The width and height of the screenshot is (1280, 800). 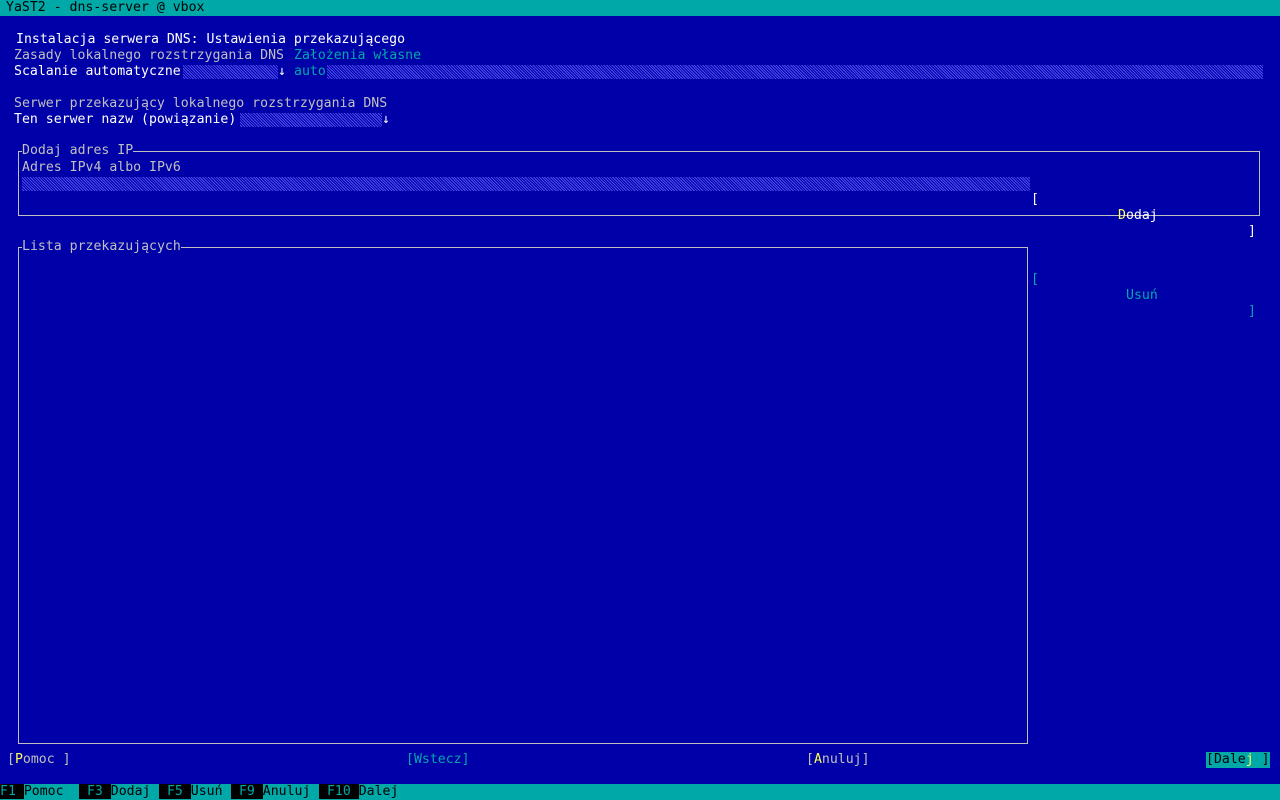 I want to click on policy-value: Założenia własne, so click(x=357, y=56).